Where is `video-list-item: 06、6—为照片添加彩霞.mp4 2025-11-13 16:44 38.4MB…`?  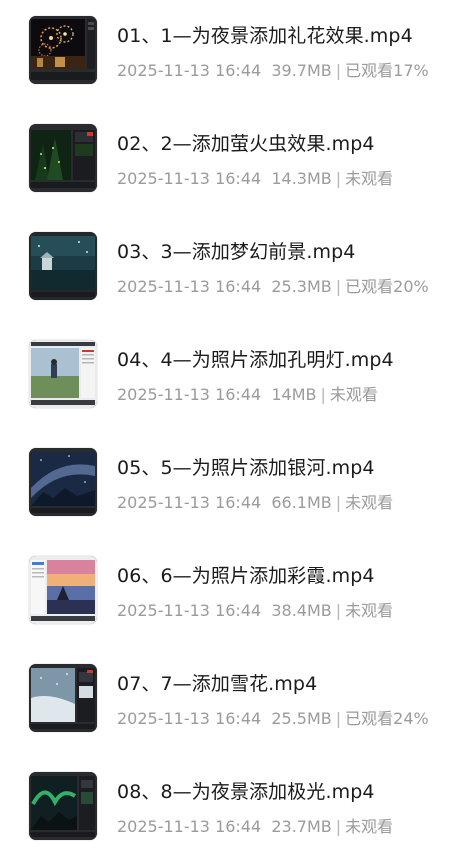 video-list-item: 06、6—为照片添加彩霞.mp4 2025-11-13 16:44 38.4MB… is located at coordinates (238, 594).